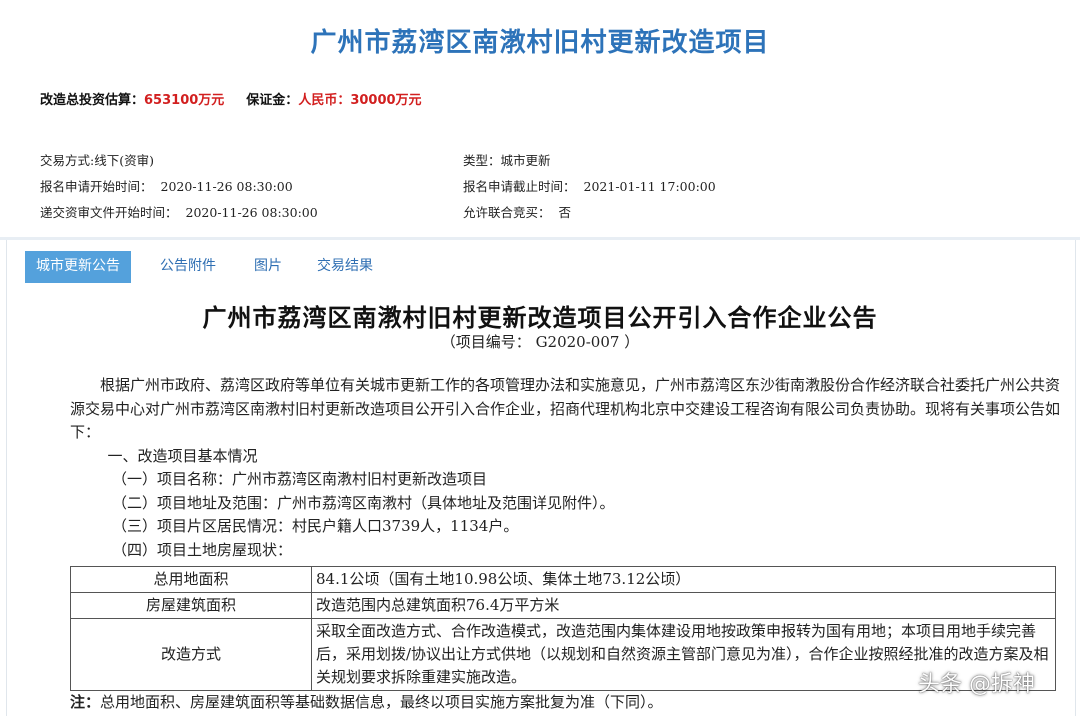 The height and width of the screenshot is (716, 1080). Describe the element at coordinates (191, 579) in the screenshot. I see `table-key: 总用地面积` at that location.